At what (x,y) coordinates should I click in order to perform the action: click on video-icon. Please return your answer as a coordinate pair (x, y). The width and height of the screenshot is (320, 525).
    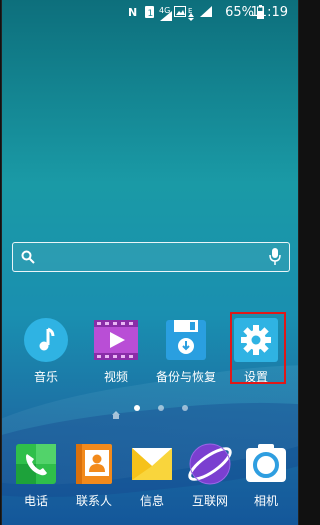
    Looking at the image, I should click on (116, 340).